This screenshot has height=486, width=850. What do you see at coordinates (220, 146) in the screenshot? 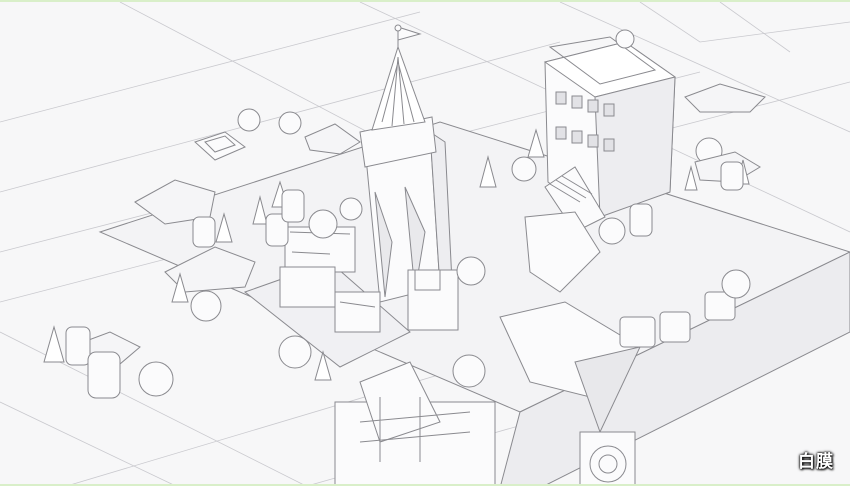
I see `stone-plaque` at bounding box center [220, 146].